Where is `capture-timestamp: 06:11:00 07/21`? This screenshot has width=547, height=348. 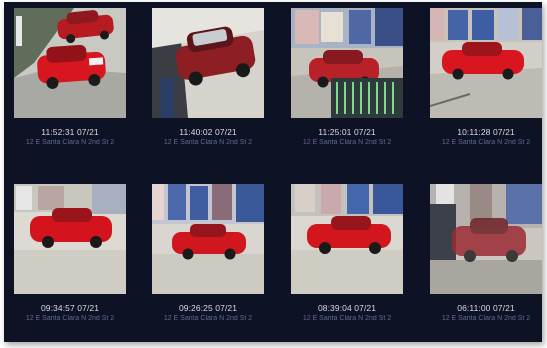 capture-timestamp: 06:11:00 07/21 is located at coordinates (486, 308).